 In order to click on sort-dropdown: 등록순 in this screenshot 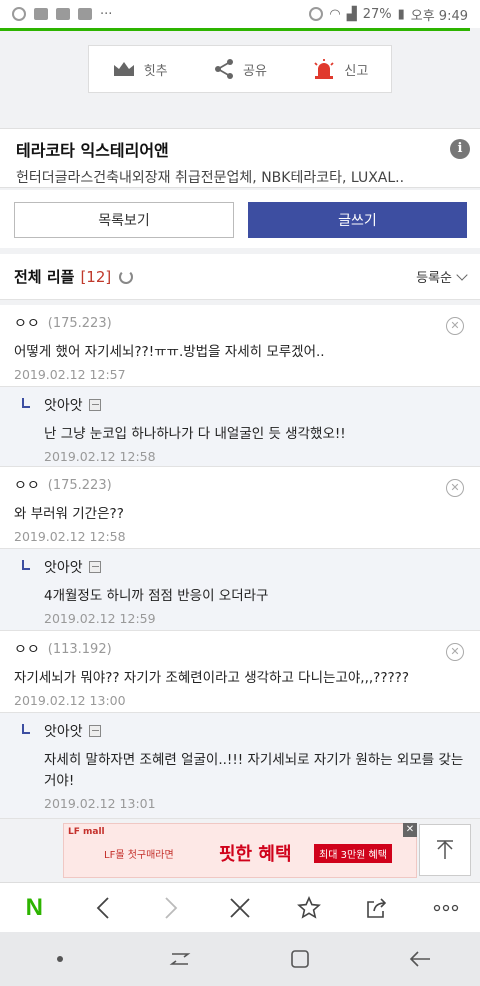, I will do `click(442, 276)`.